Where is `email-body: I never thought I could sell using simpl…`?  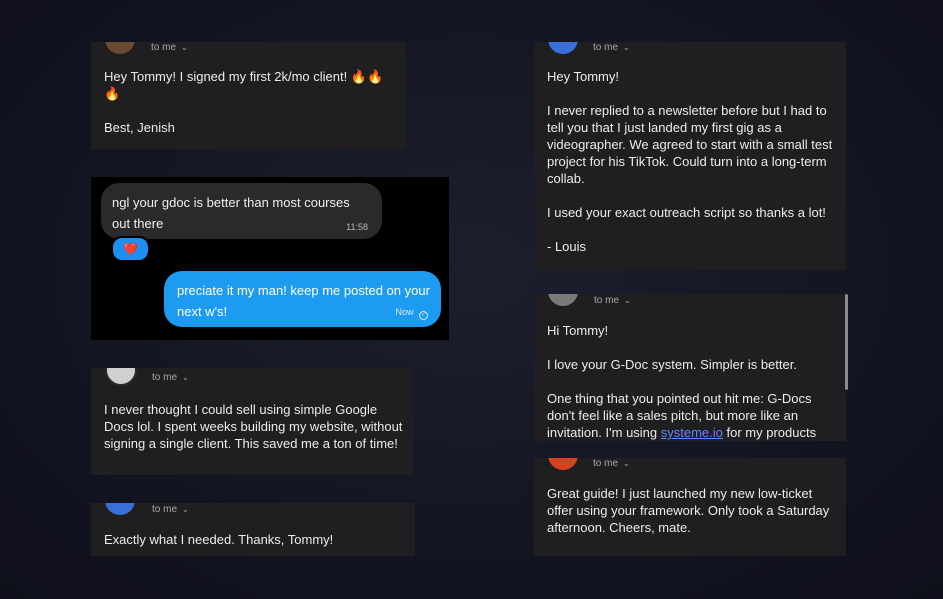
email-body: I never thought I could sell using simpl… is located at coordinates (254, 426).